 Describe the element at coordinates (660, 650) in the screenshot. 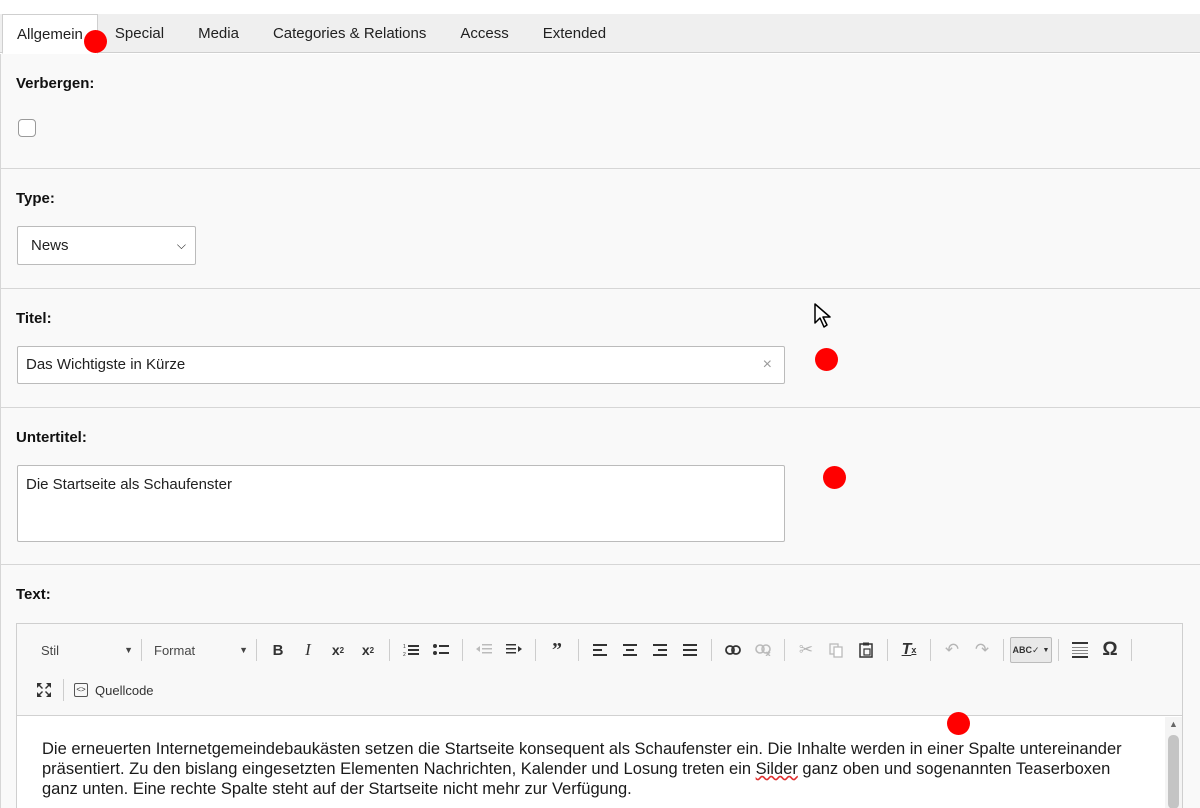

I see `align-right-icon` at that location.